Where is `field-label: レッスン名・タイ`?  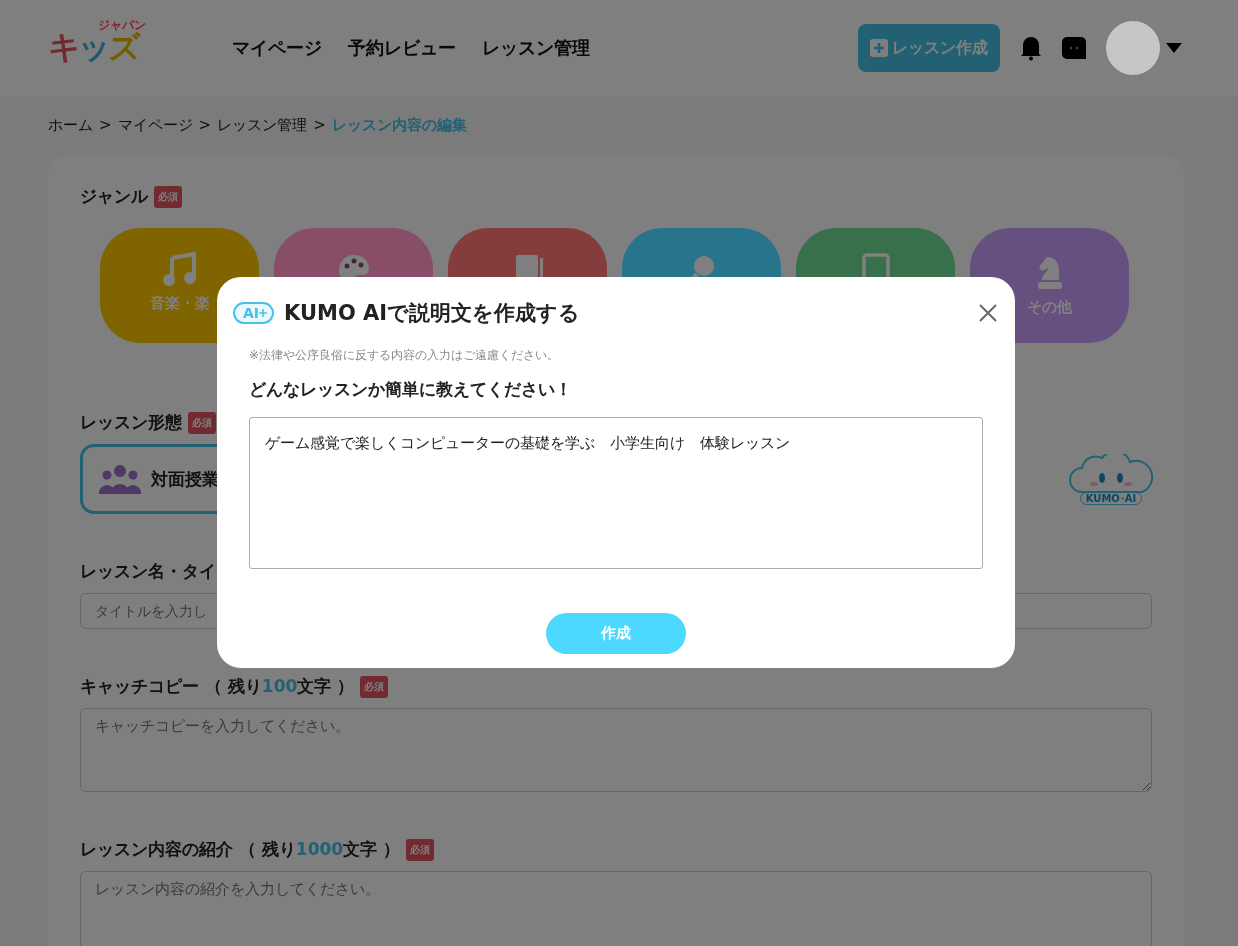 field-label: レッスン名・タイ is located at coordinates (148, 571).